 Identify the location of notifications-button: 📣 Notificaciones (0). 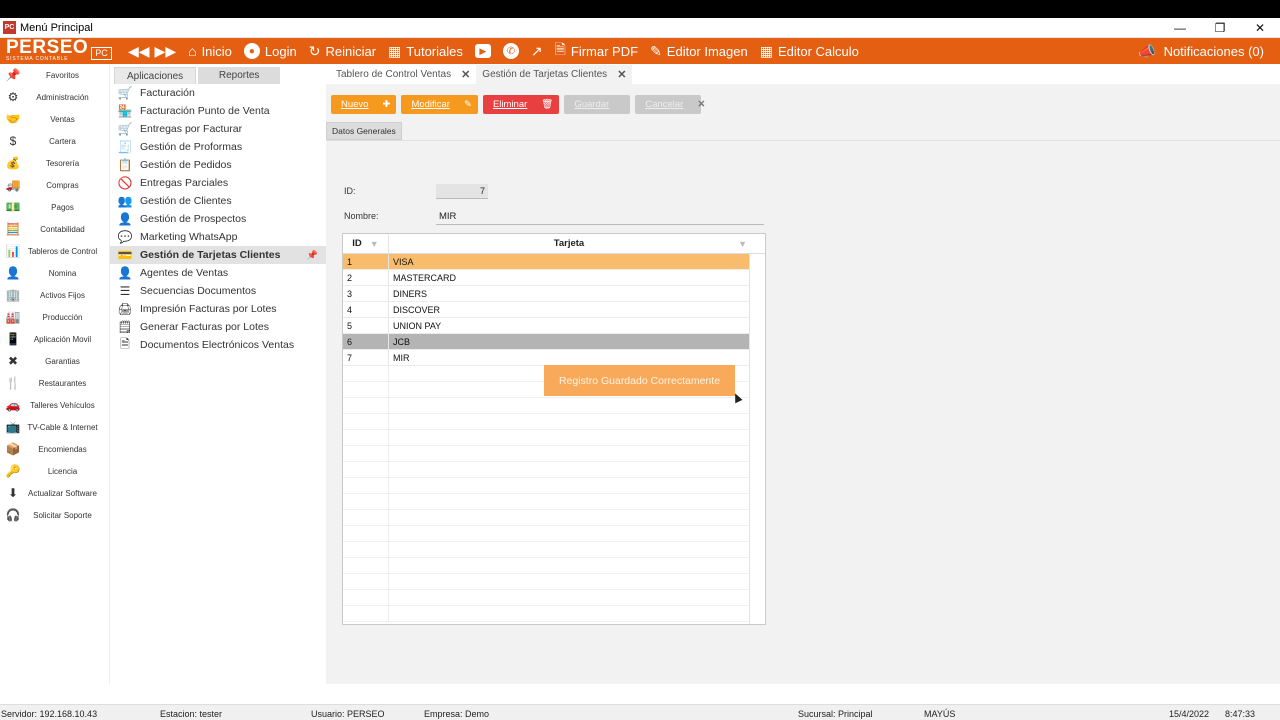
(1201, 51).